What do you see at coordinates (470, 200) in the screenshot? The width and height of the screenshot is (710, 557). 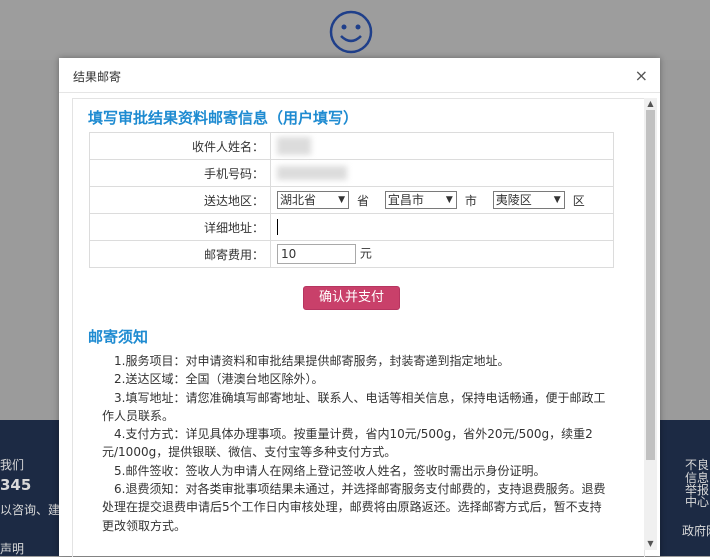 I see `city-unit: 市` at bounding box center [470, 200].